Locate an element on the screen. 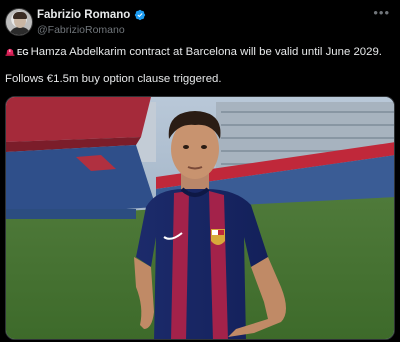 The image size is (400, 342). stadium-stands is located at coordinates (81, 181).